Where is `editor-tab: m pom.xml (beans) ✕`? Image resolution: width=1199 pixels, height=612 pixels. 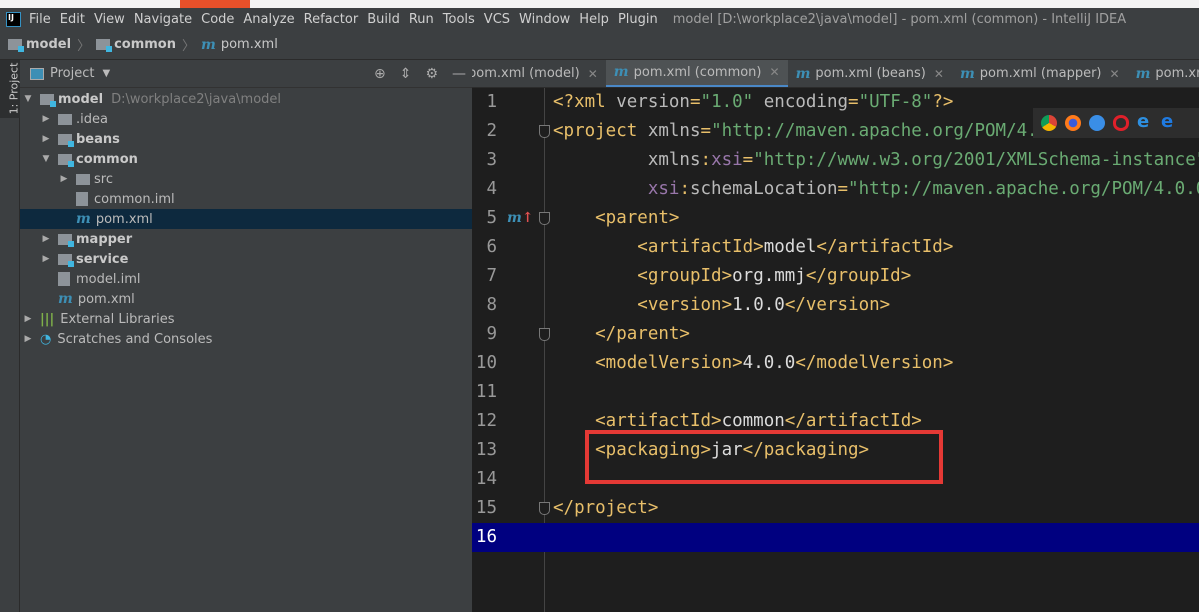 editor-tab: m pom.xml (beans) ✕ is located at coordinates (870, 73).